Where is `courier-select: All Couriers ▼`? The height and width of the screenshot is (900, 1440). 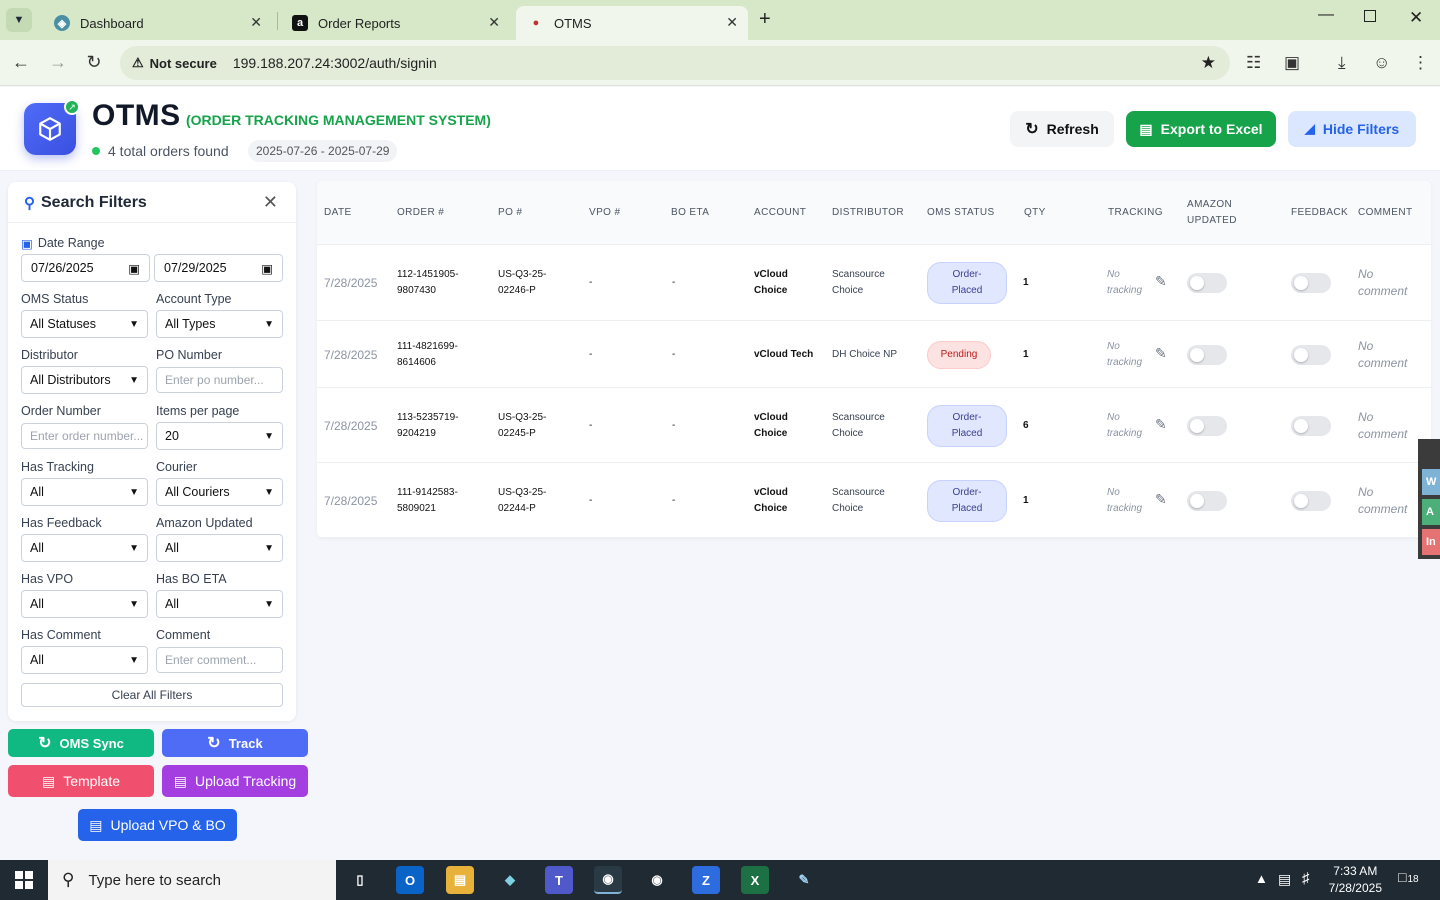
courier-select: All Couriers ▼ is located at coordinates (219, 492).